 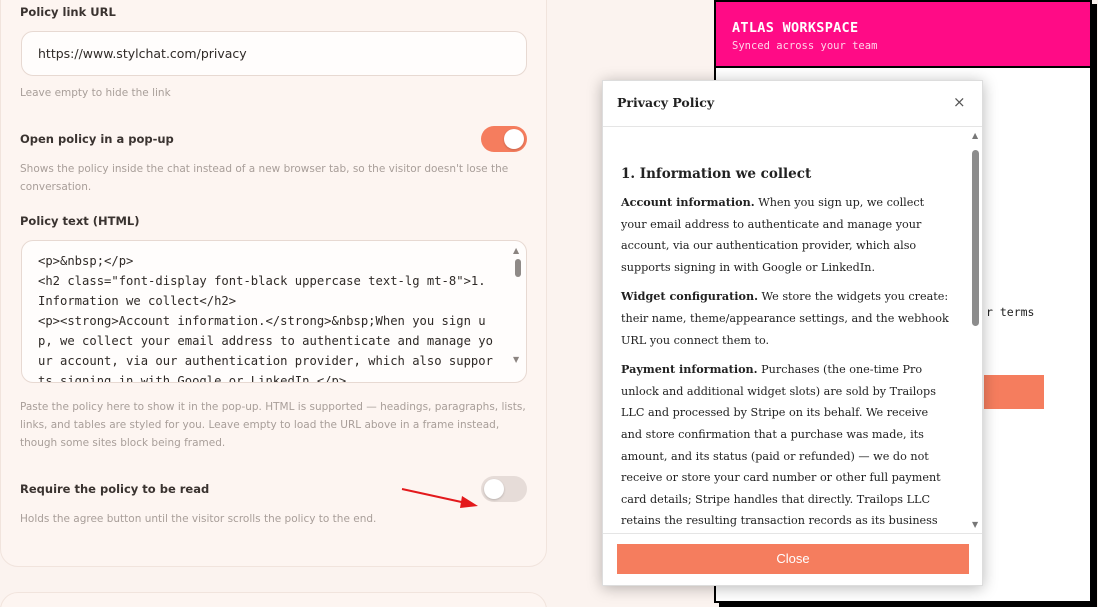 I want to click on paragraph-strong: Payment information., so click(x=689, y=369).